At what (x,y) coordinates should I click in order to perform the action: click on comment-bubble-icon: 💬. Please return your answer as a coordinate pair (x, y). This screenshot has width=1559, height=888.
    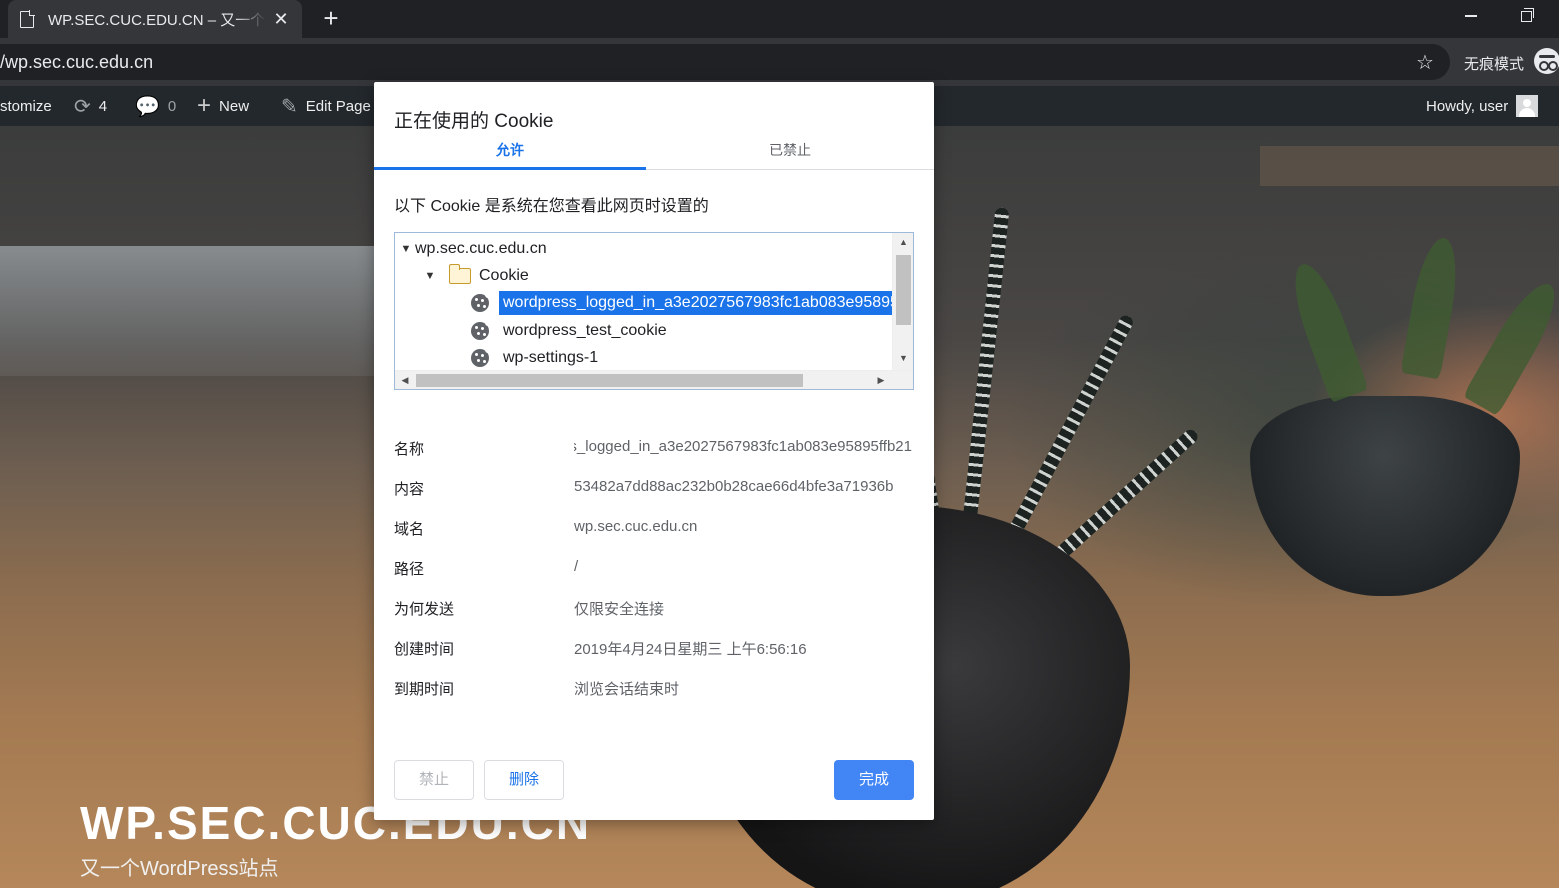
    Looking at the image, I should click on (147, 106).